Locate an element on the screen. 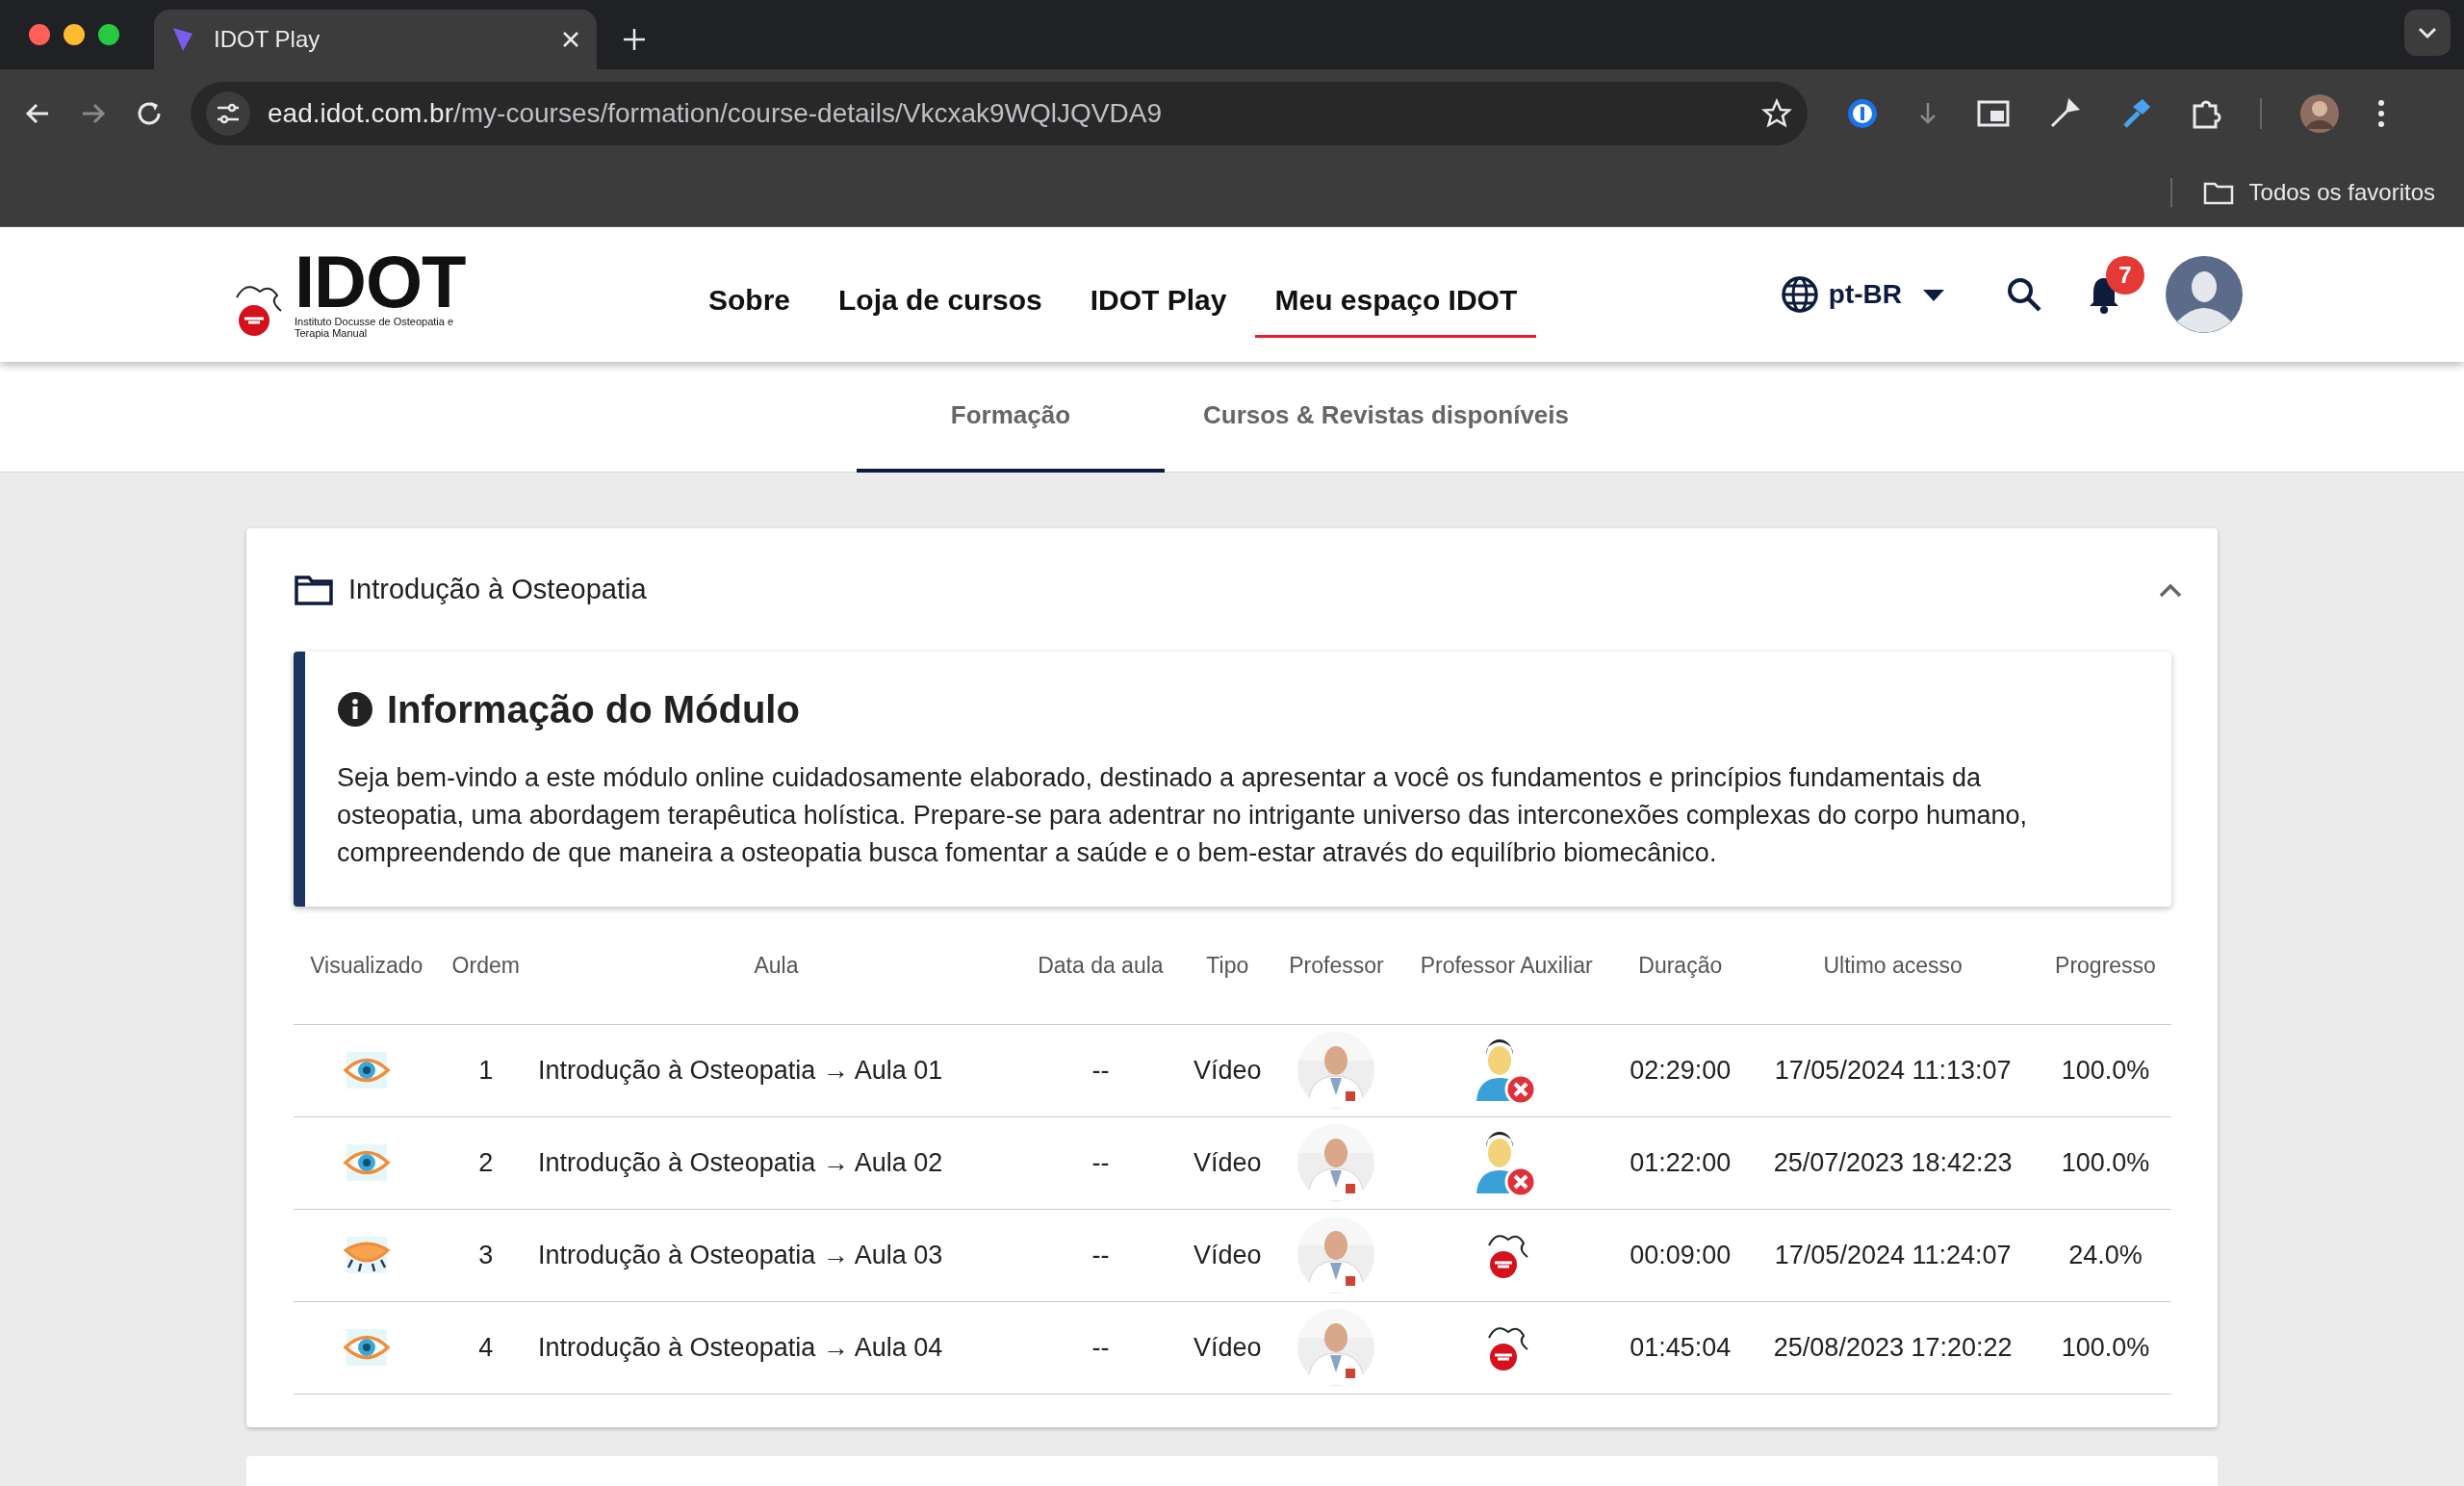 The height and width of the screenshot is (1486, 2464). address-bar: ead.idot.com.br/my-courses/formation/course-details/Vkcxak9WQlJQVDA9 is located at coordinates (999, 114).